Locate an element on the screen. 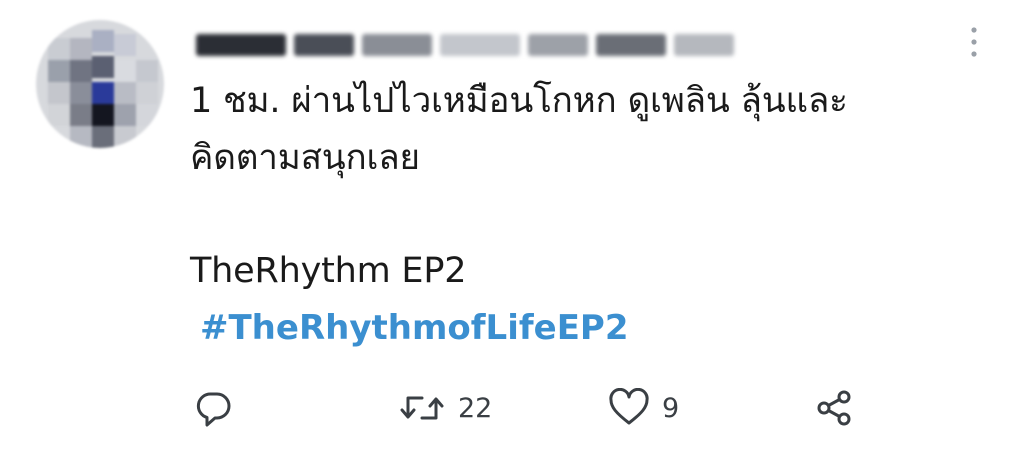  heart-icon is located at coordinates (629, 408).